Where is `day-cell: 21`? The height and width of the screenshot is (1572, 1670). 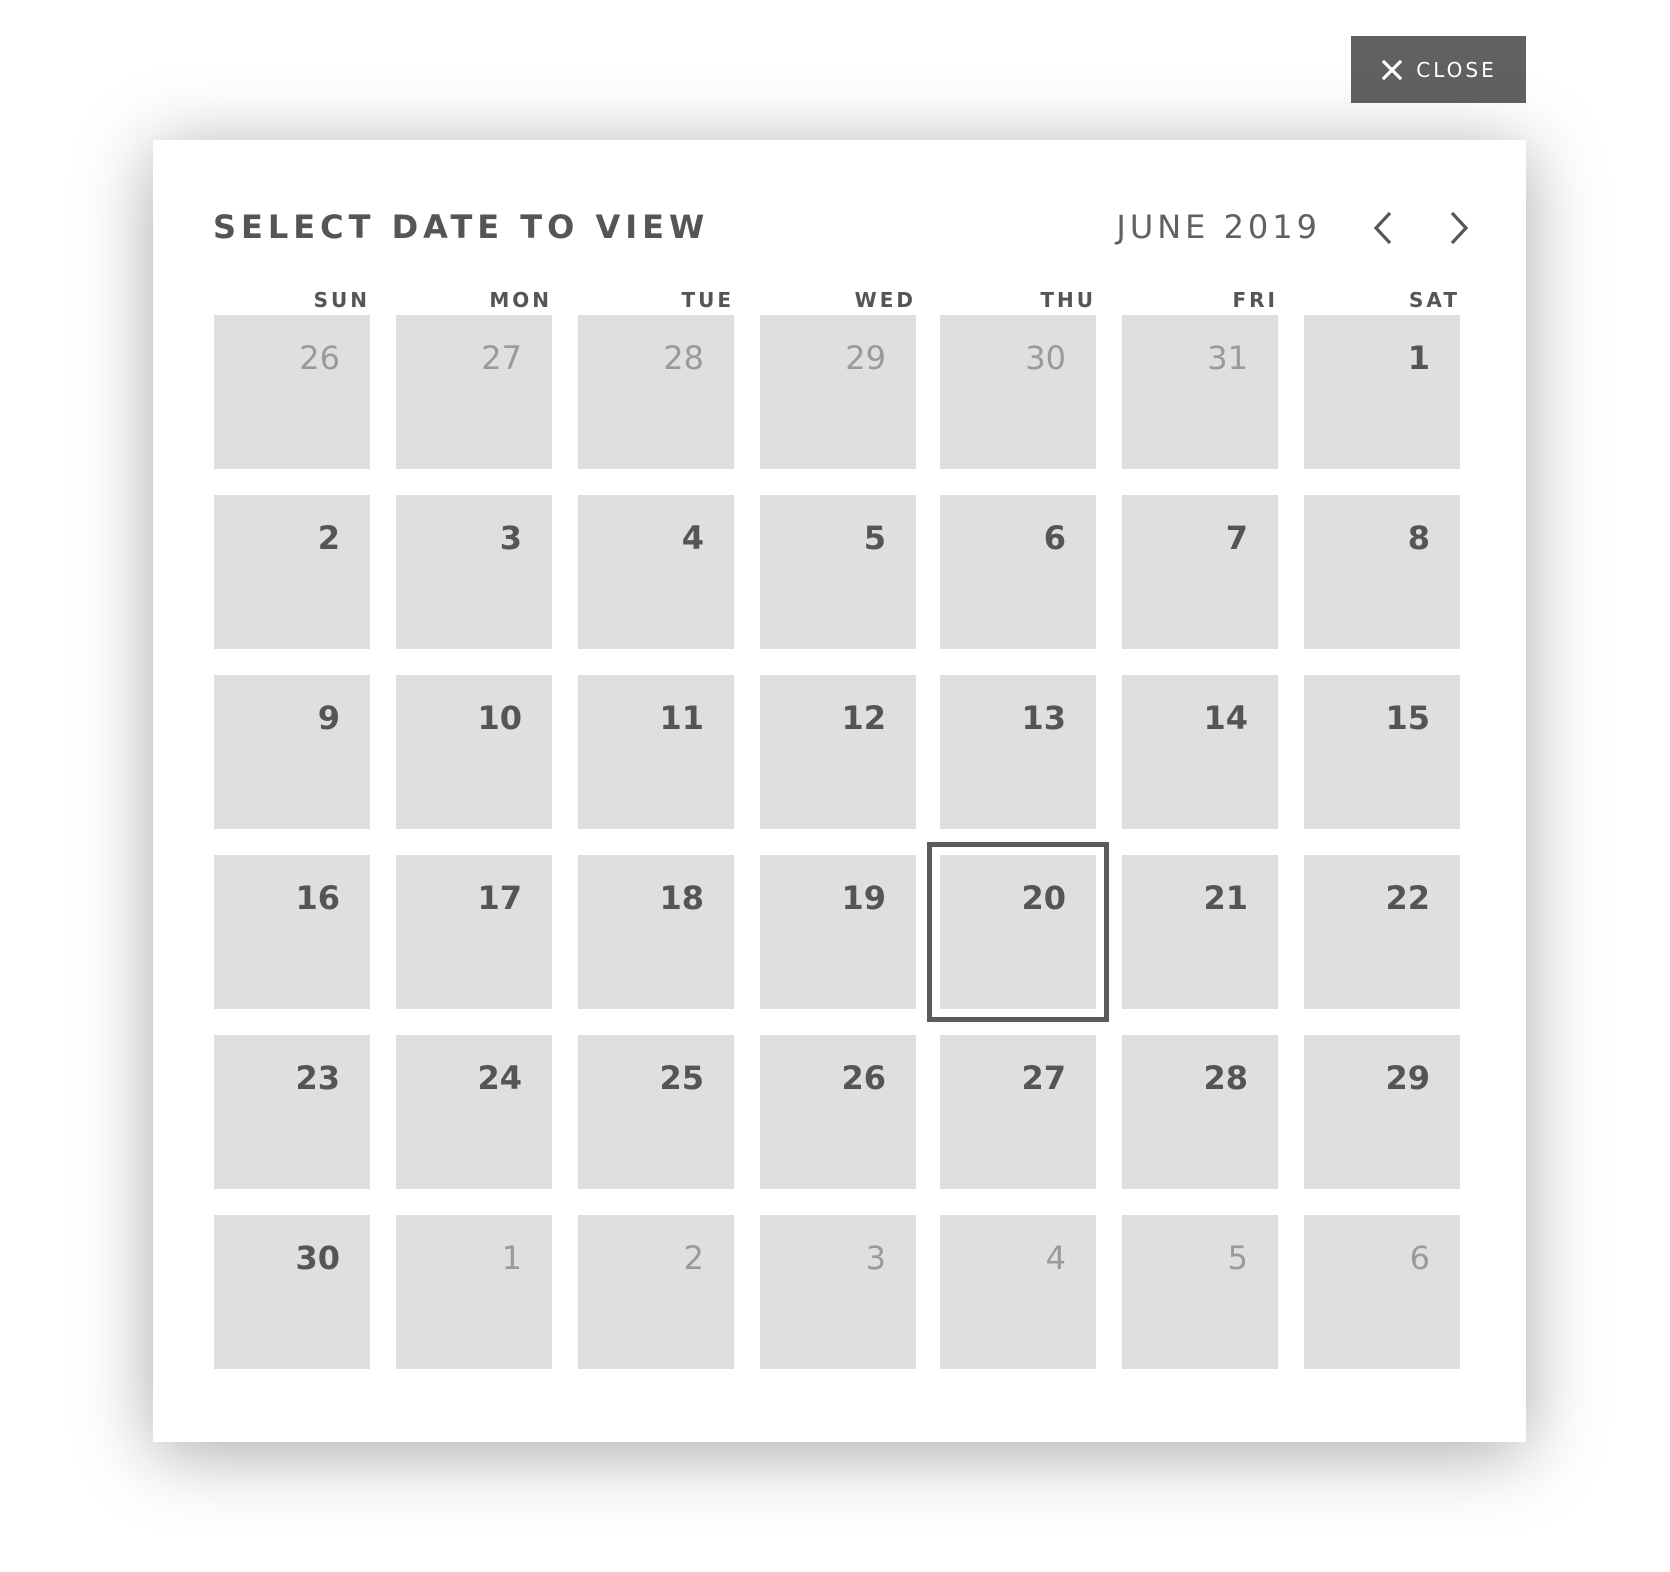 day-cell: 21 is located at coordinates (1200, 932).